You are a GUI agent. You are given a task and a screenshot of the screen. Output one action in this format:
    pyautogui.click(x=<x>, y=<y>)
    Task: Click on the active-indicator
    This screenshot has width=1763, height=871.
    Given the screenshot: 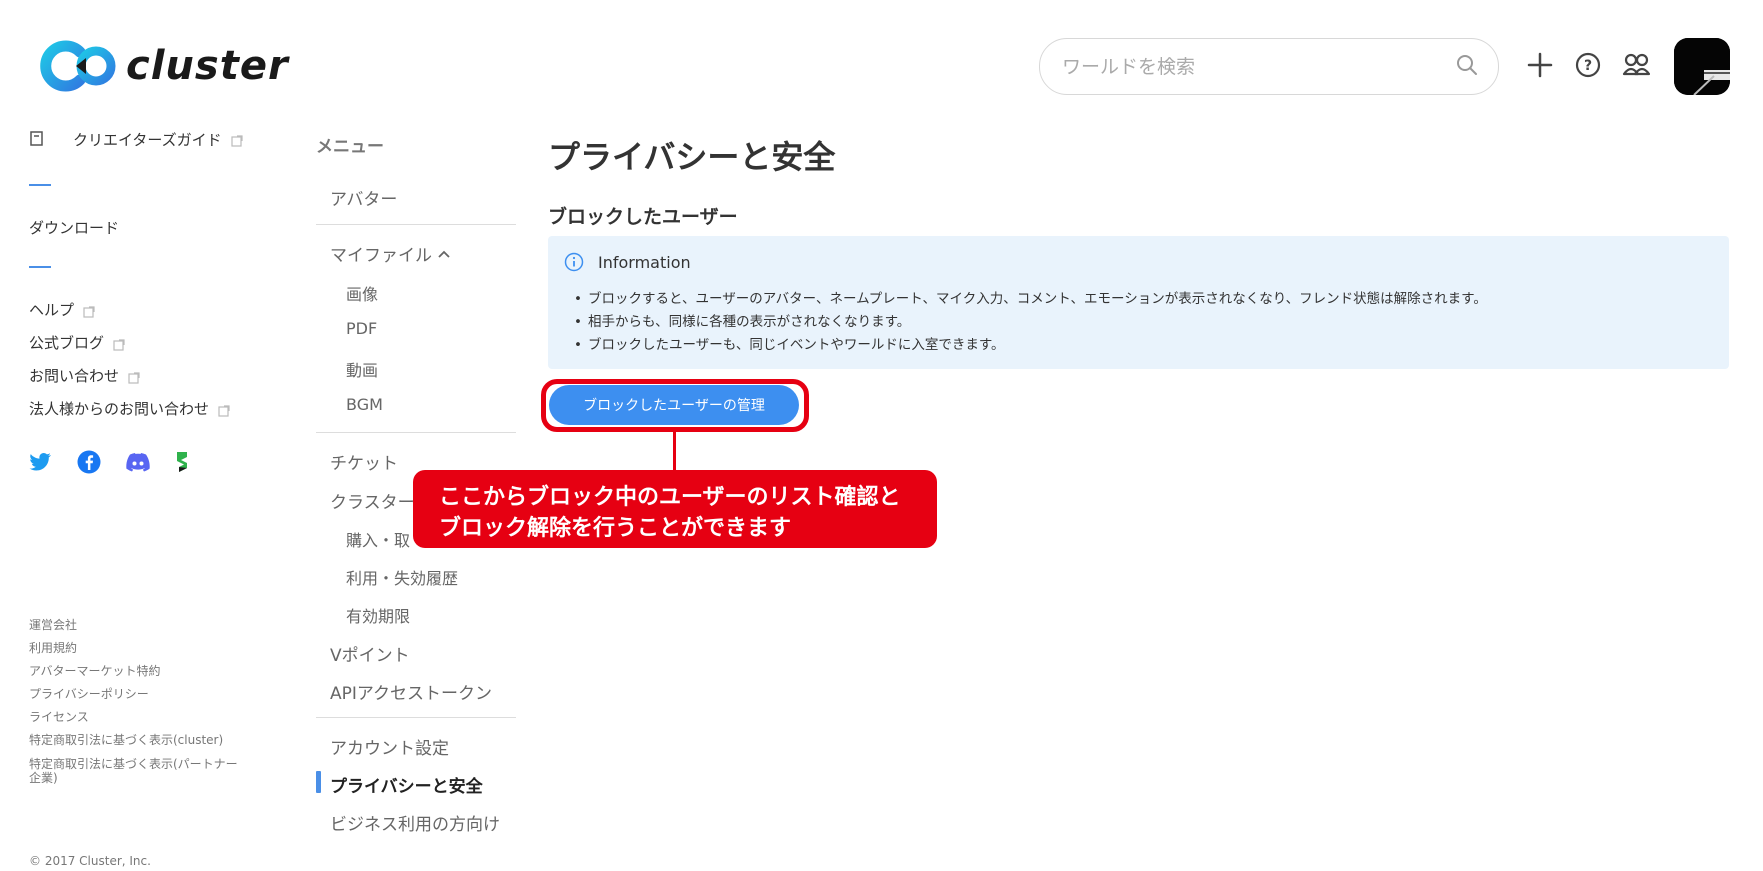 What is the action you would take?
    pyautogui.click(x=318, y=782)
    